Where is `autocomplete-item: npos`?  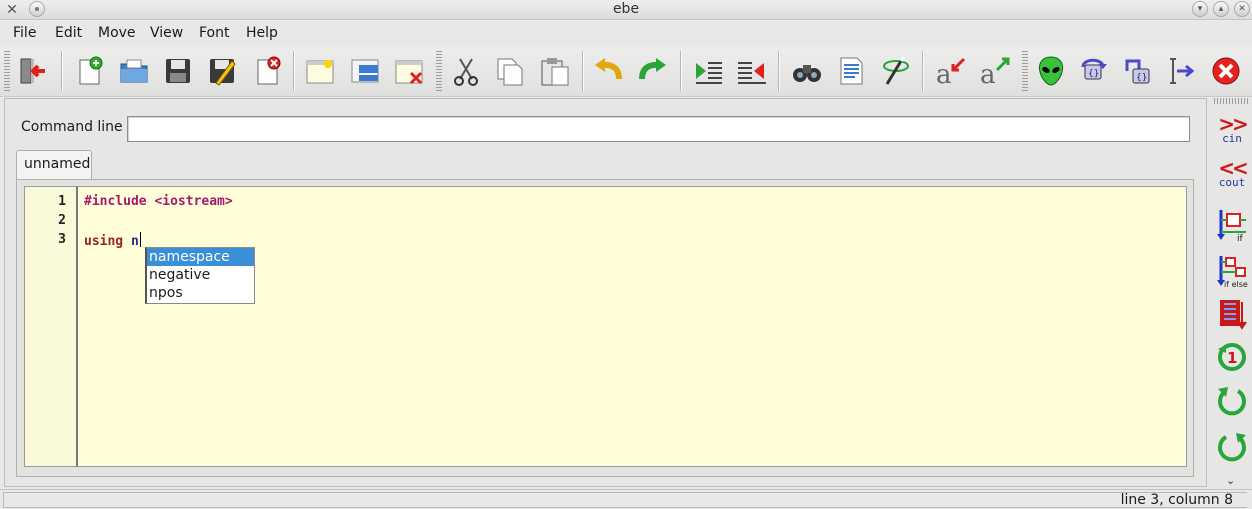 autocomplete-item: npos is located at coordinates (200, 293).